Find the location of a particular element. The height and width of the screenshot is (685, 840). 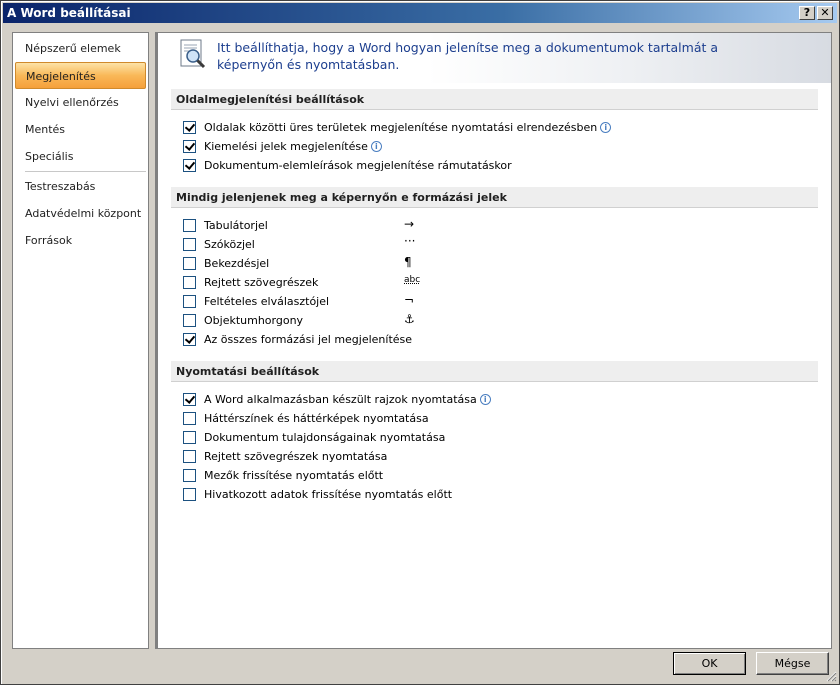

option-label: Feltételes elválasztójel is located at coordinates (267, 301).